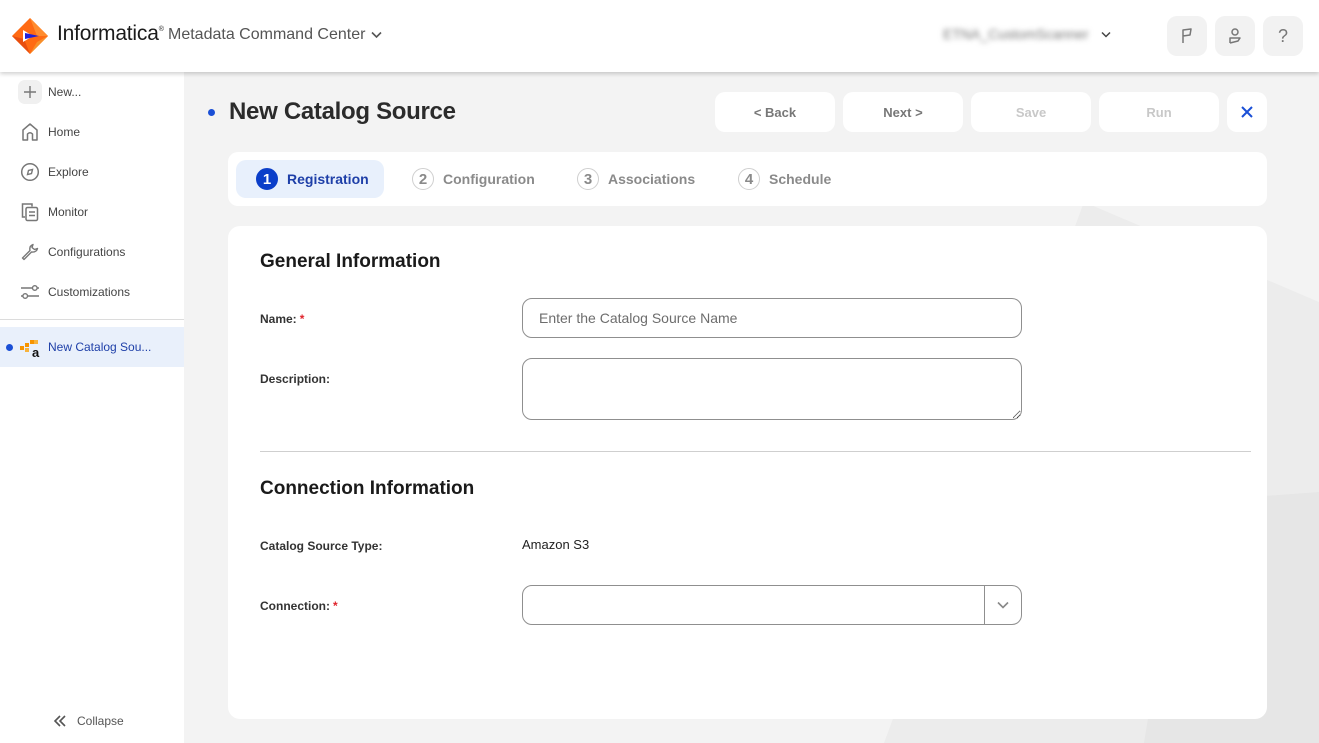  What do you see at coordinates (267, 34) in the screenshot?
I see `app-name: Metadata Command Center` at bounding box center [267, 34].